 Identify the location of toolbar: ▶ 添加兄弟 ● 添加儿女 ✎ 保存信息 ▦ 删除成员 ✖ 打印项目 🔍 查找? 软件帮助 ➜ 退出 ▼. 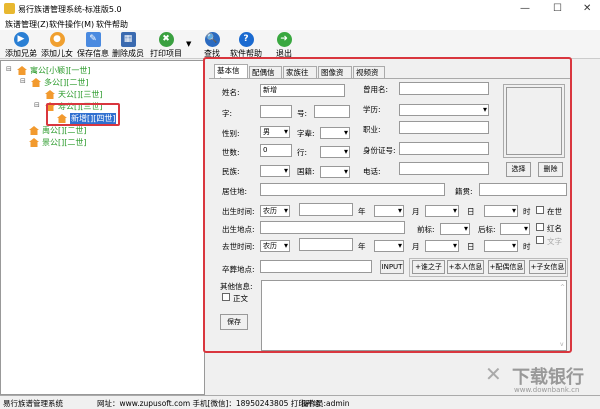
(300, 44).